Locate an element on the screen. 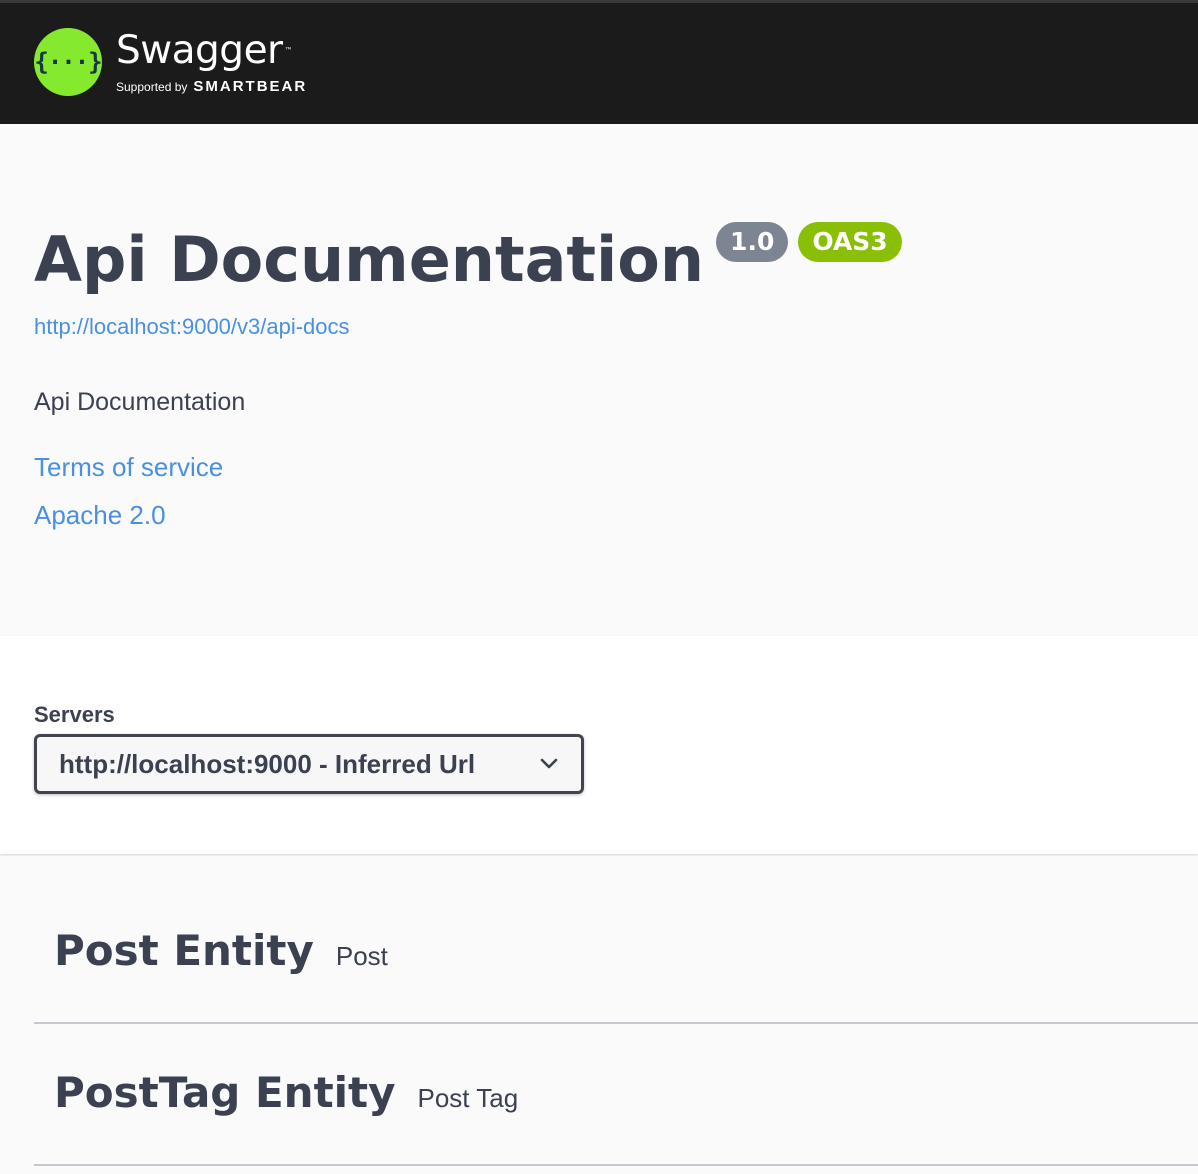 The width and height of the screenshot is (1198, 1174). brand-name: Swagger ™ is located at coordinates (211, 50).